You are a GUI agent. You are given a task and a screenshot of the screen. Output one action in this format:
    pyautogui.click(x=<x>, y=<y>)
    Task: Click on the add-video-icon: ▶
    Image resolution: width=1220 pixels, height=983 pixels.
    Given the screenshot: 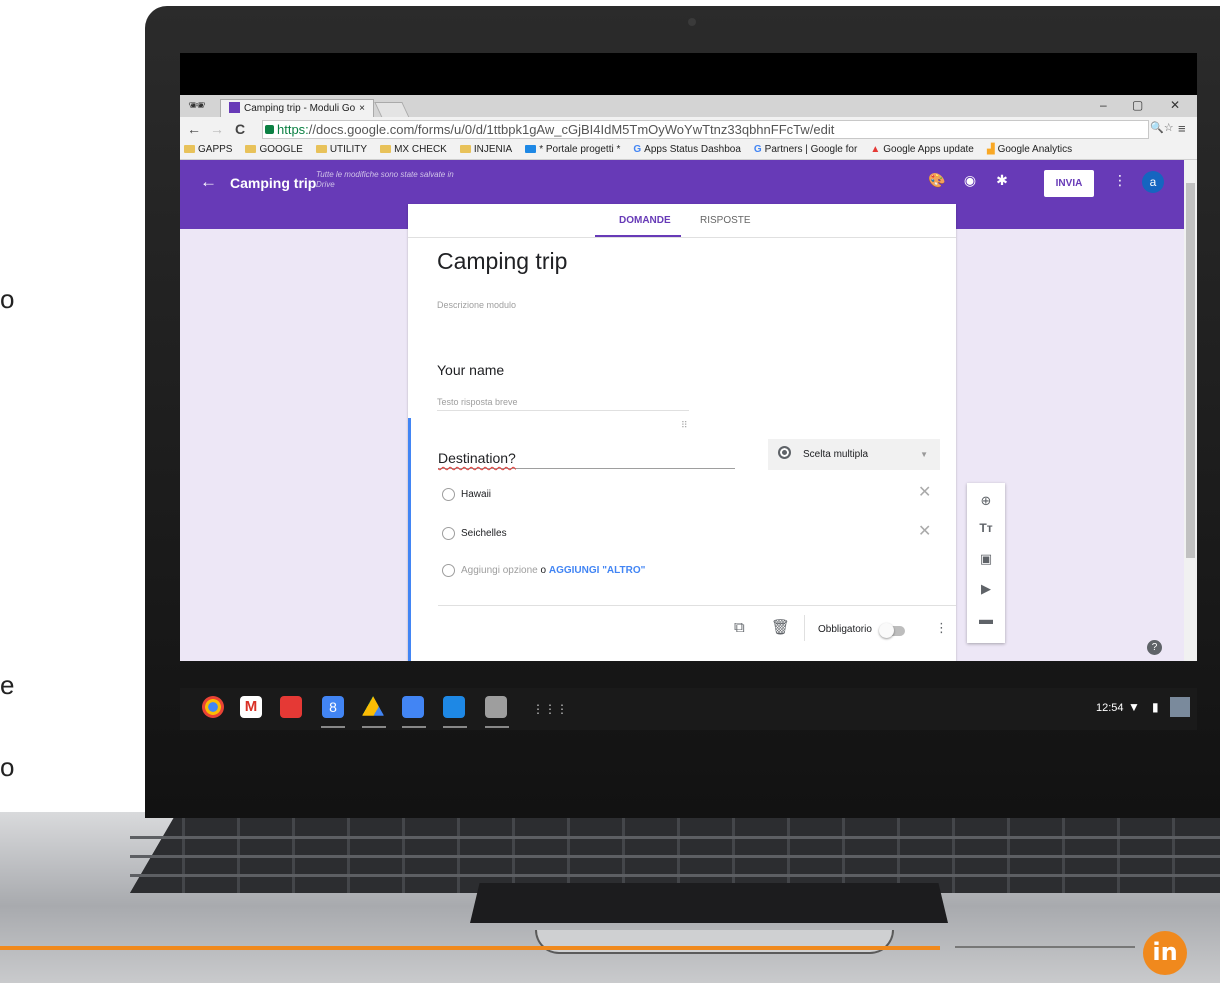 What is the action you would take?
    pyautogui.click(x=986, y=589)
    